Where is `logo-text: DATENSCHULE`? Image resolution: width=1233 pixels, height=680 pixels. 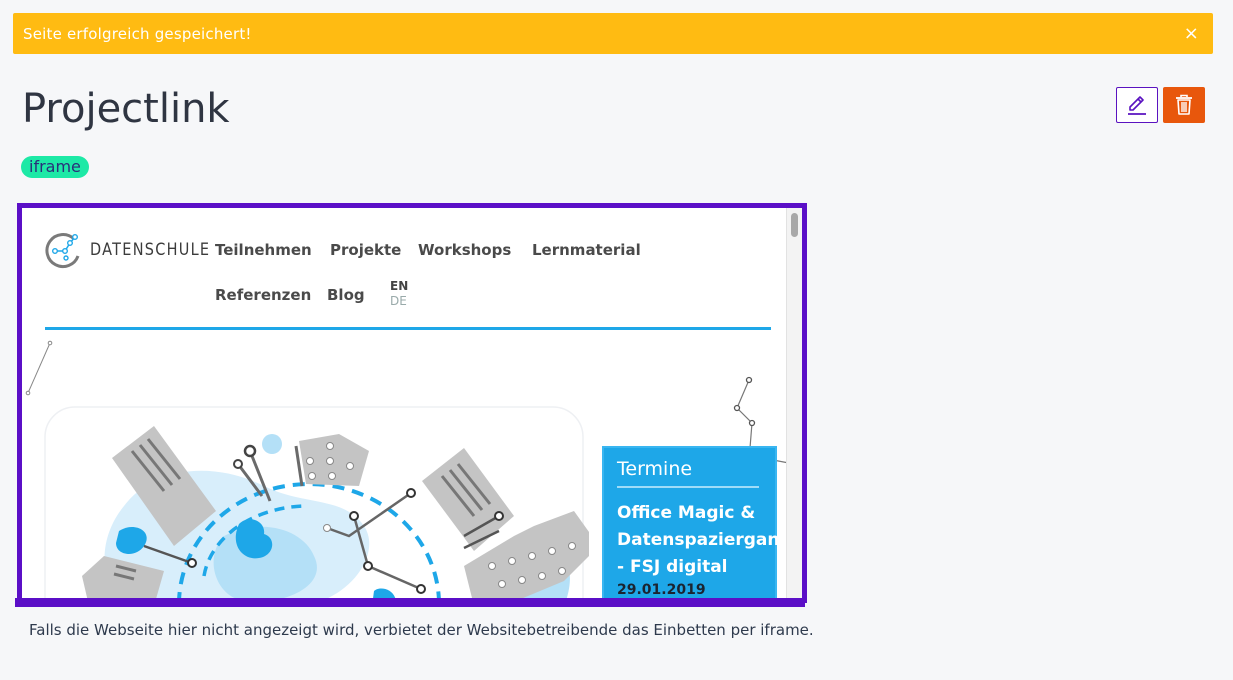
logo-text: DATENSCHULE is located at coordinates (150, 250).